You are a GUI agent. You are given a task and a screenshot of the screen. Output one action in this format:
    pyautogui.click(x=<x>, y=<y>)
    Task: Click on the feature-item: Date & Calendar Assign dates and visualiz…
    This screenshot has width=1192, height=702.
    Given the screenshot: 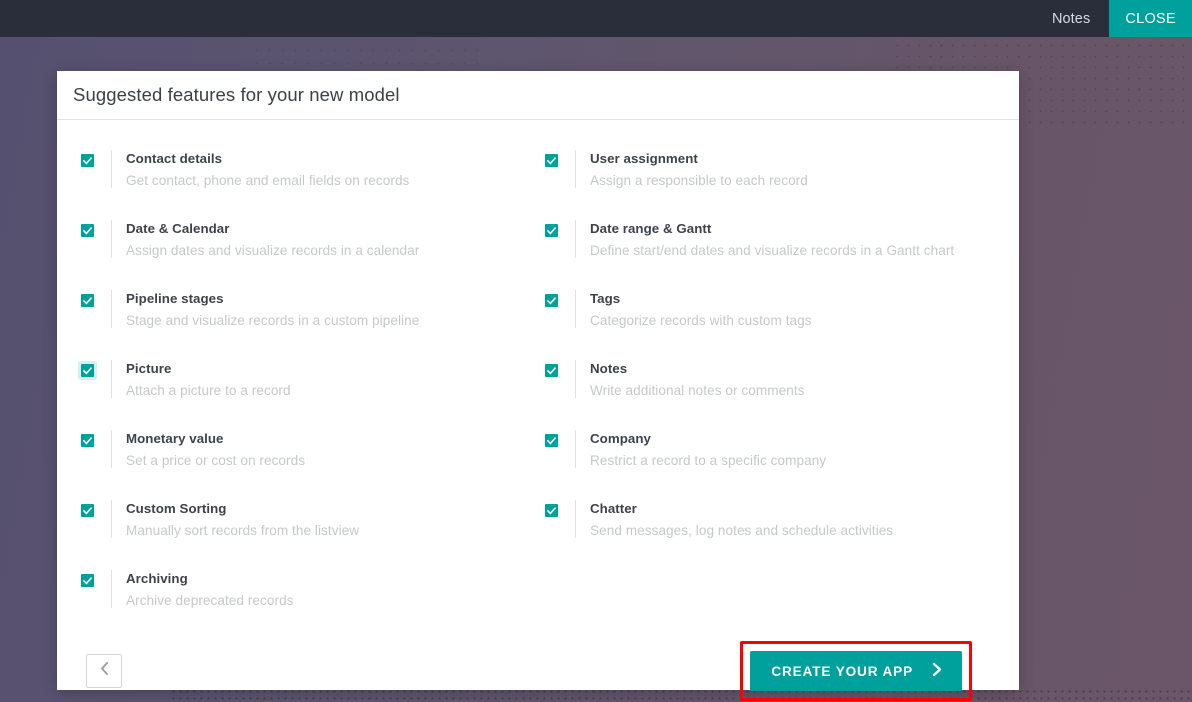 What is the action you would take?
    pyautogui.click(x=313, y=238)
    